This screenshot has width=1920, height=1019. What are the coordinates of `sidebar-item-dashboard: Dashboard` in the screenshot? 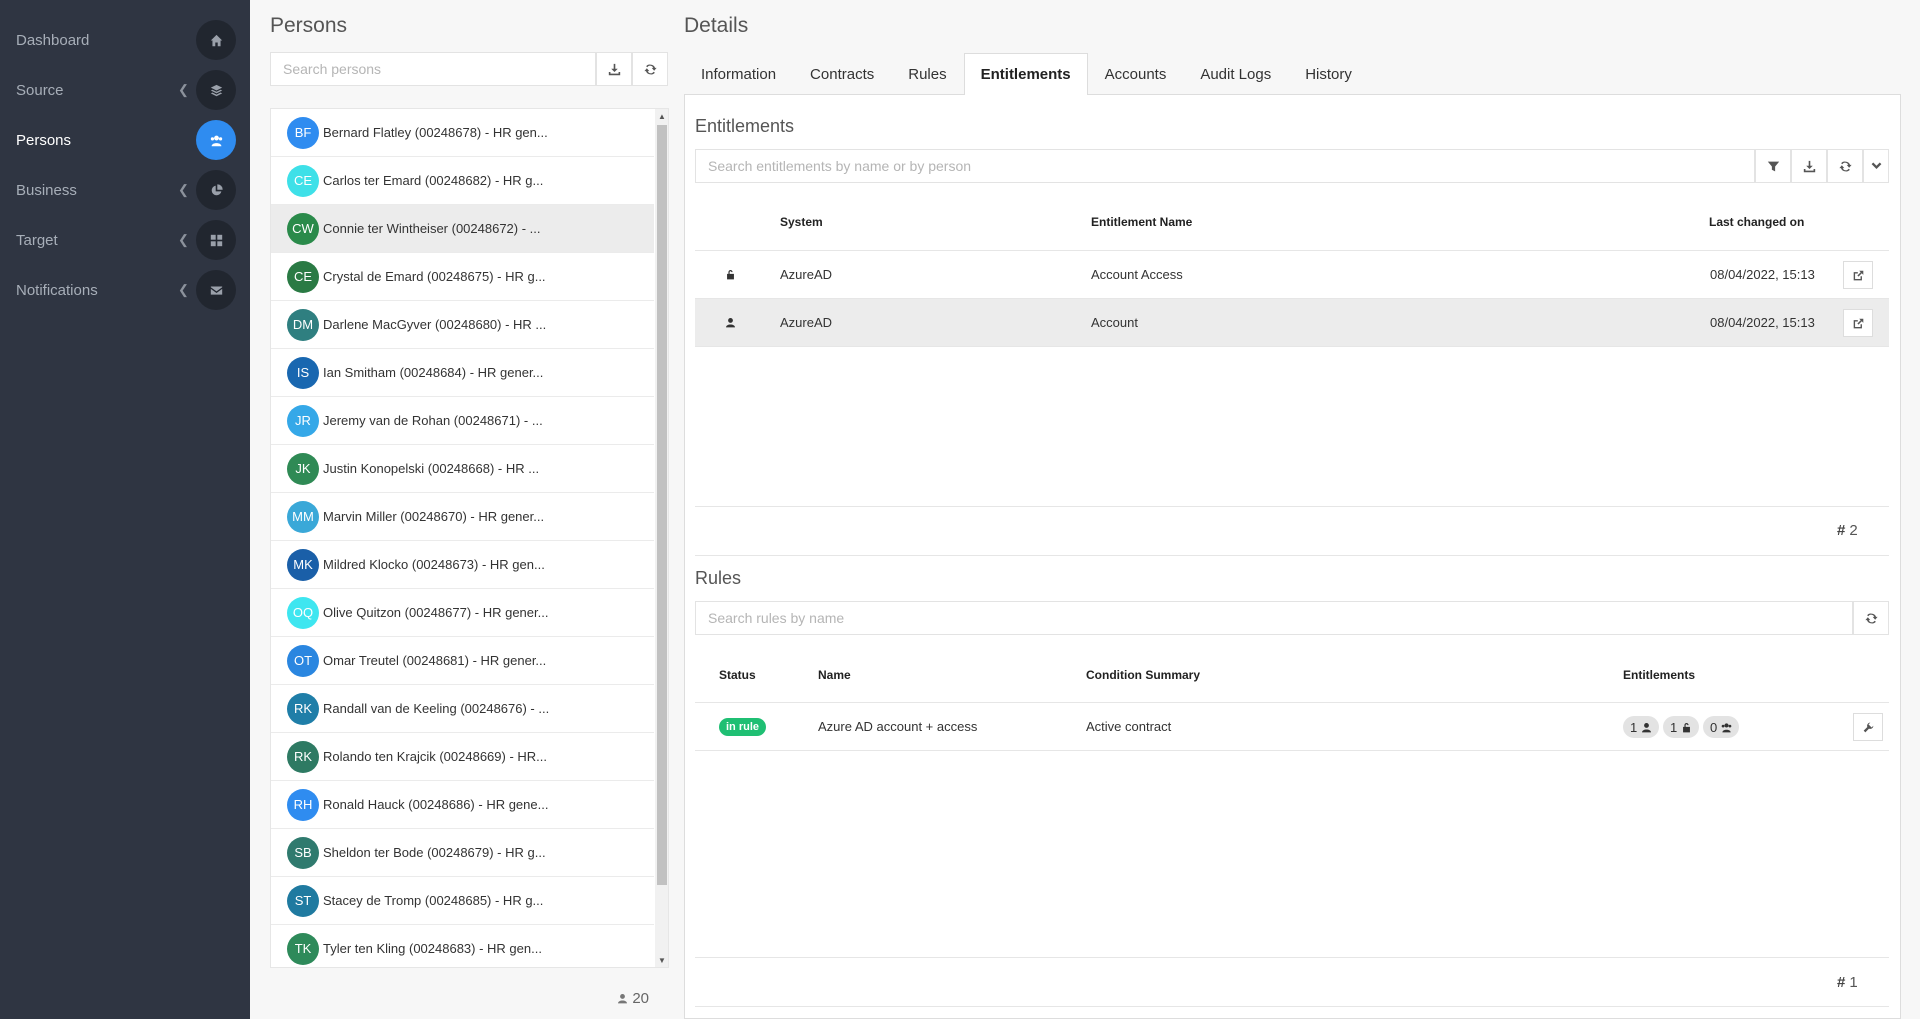 It's located at (125, 40).